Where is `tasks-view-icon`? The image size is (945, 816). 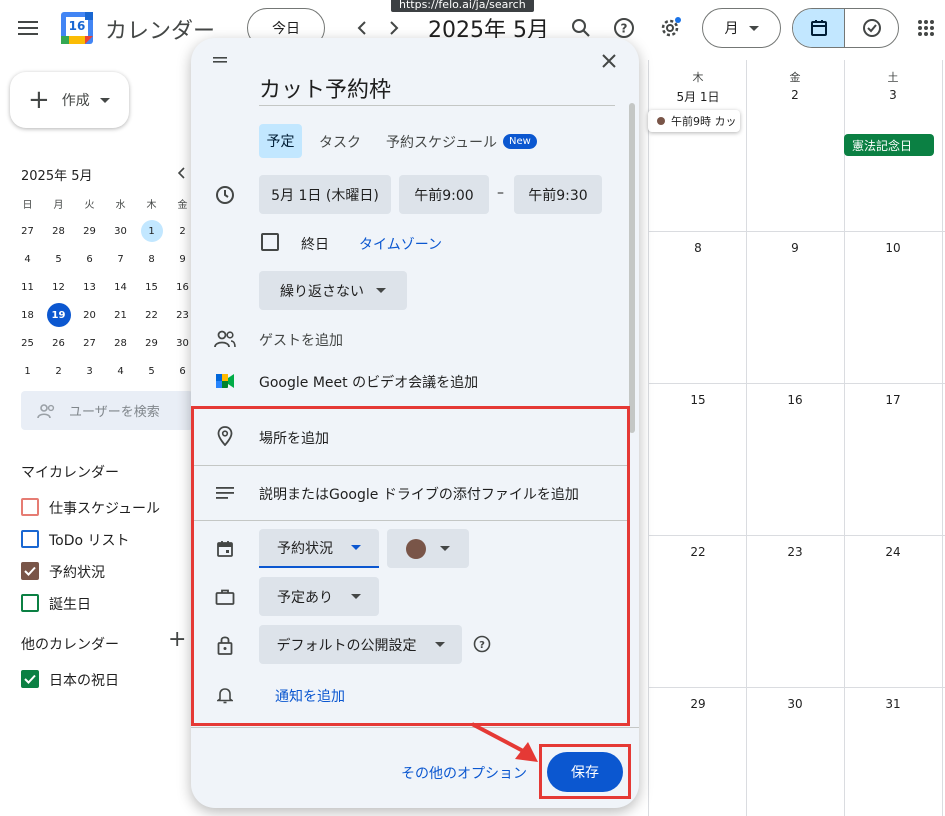
tasks-view-icon is located at coordinates (871, 28).